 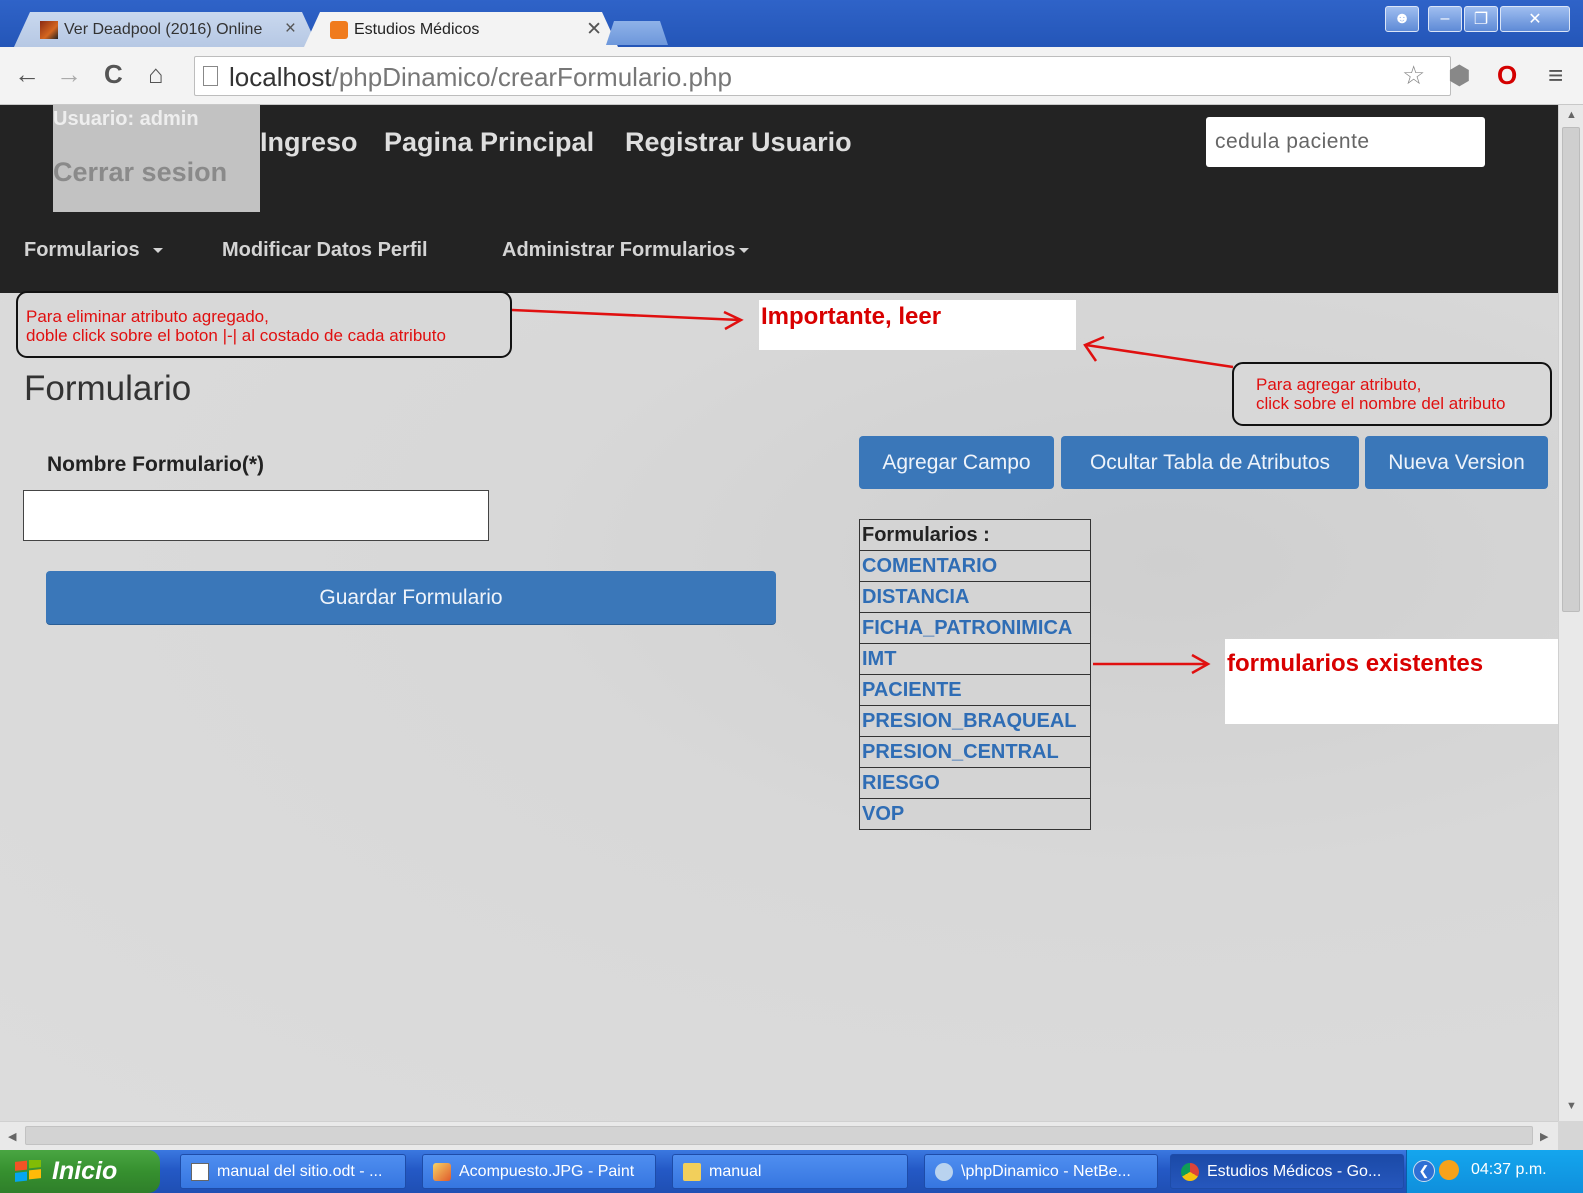 I want to click on paint-icon, so click(x=442, y=1171).